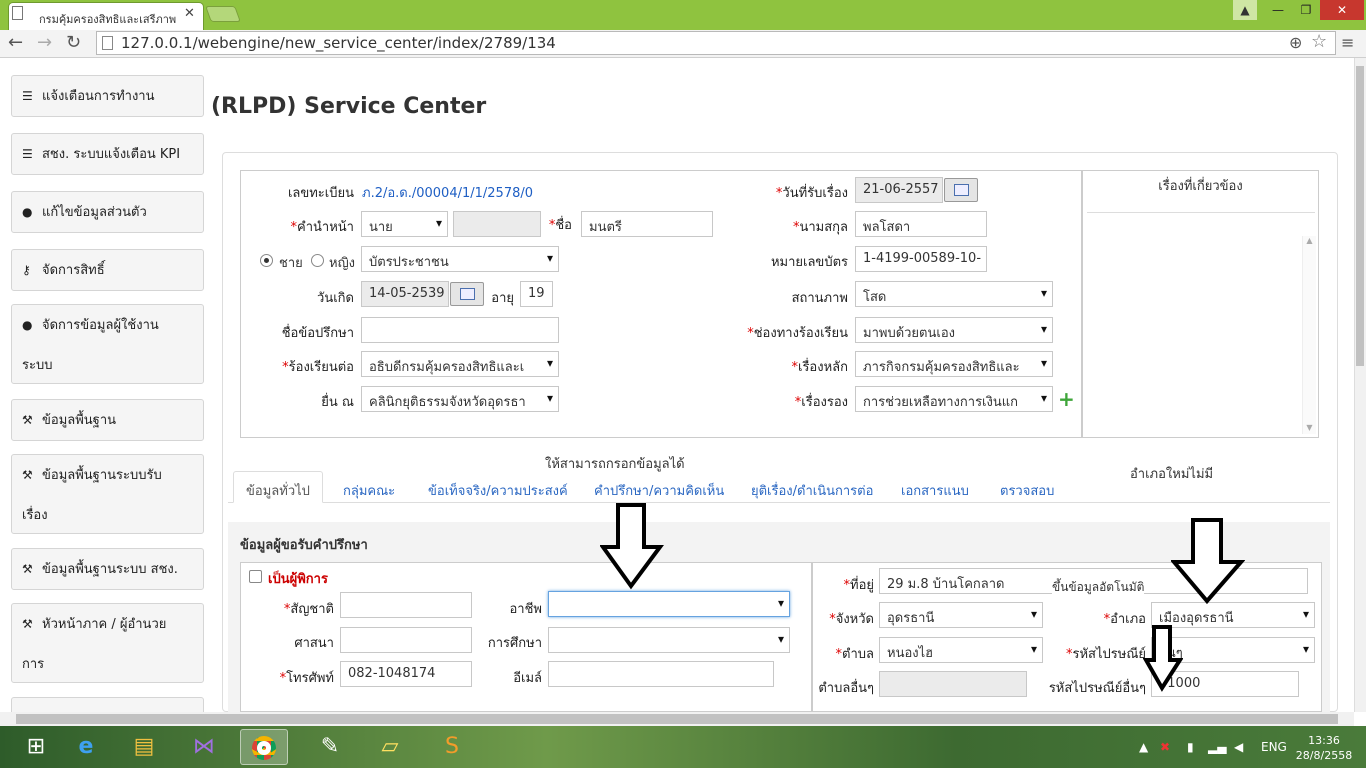 This screenshot has width=1366, height=772. Describe the element at coordinates (15, 42) in the screenshot. I see `back-icon: ←` at that location.